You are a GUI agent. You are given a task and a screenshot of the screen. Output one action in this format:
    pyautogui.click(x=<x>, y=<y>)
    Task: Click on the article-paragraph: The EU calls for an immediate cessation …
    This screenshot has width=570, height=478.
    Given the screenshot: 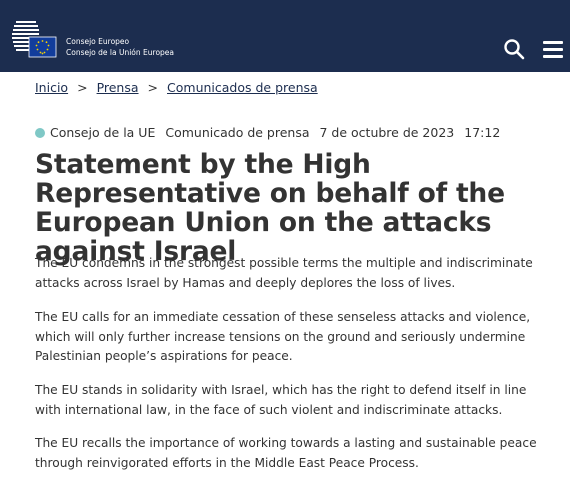 What is the action you would take?
    pyautogui.click(x=283, y=336)
    